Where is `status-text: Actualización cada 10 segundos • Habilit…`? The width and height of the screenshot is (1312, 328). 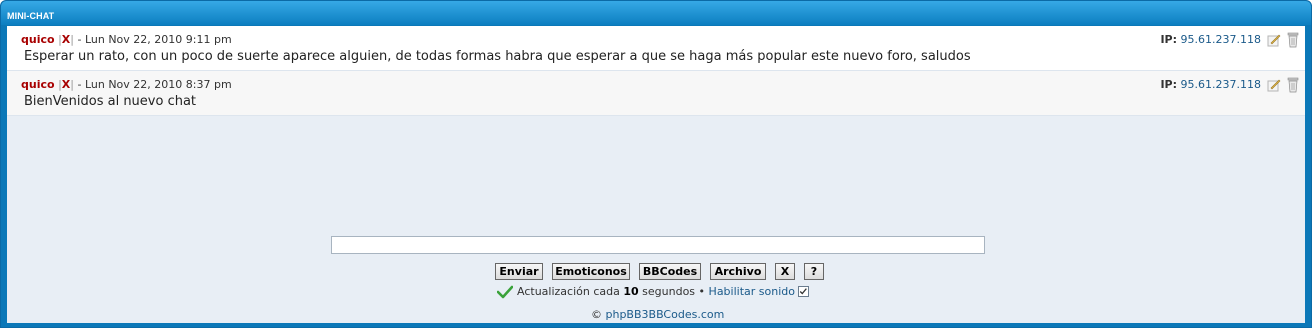
status-text: Actualización cada 10 segundos • Habilit… is located at coordinates (656, 291).